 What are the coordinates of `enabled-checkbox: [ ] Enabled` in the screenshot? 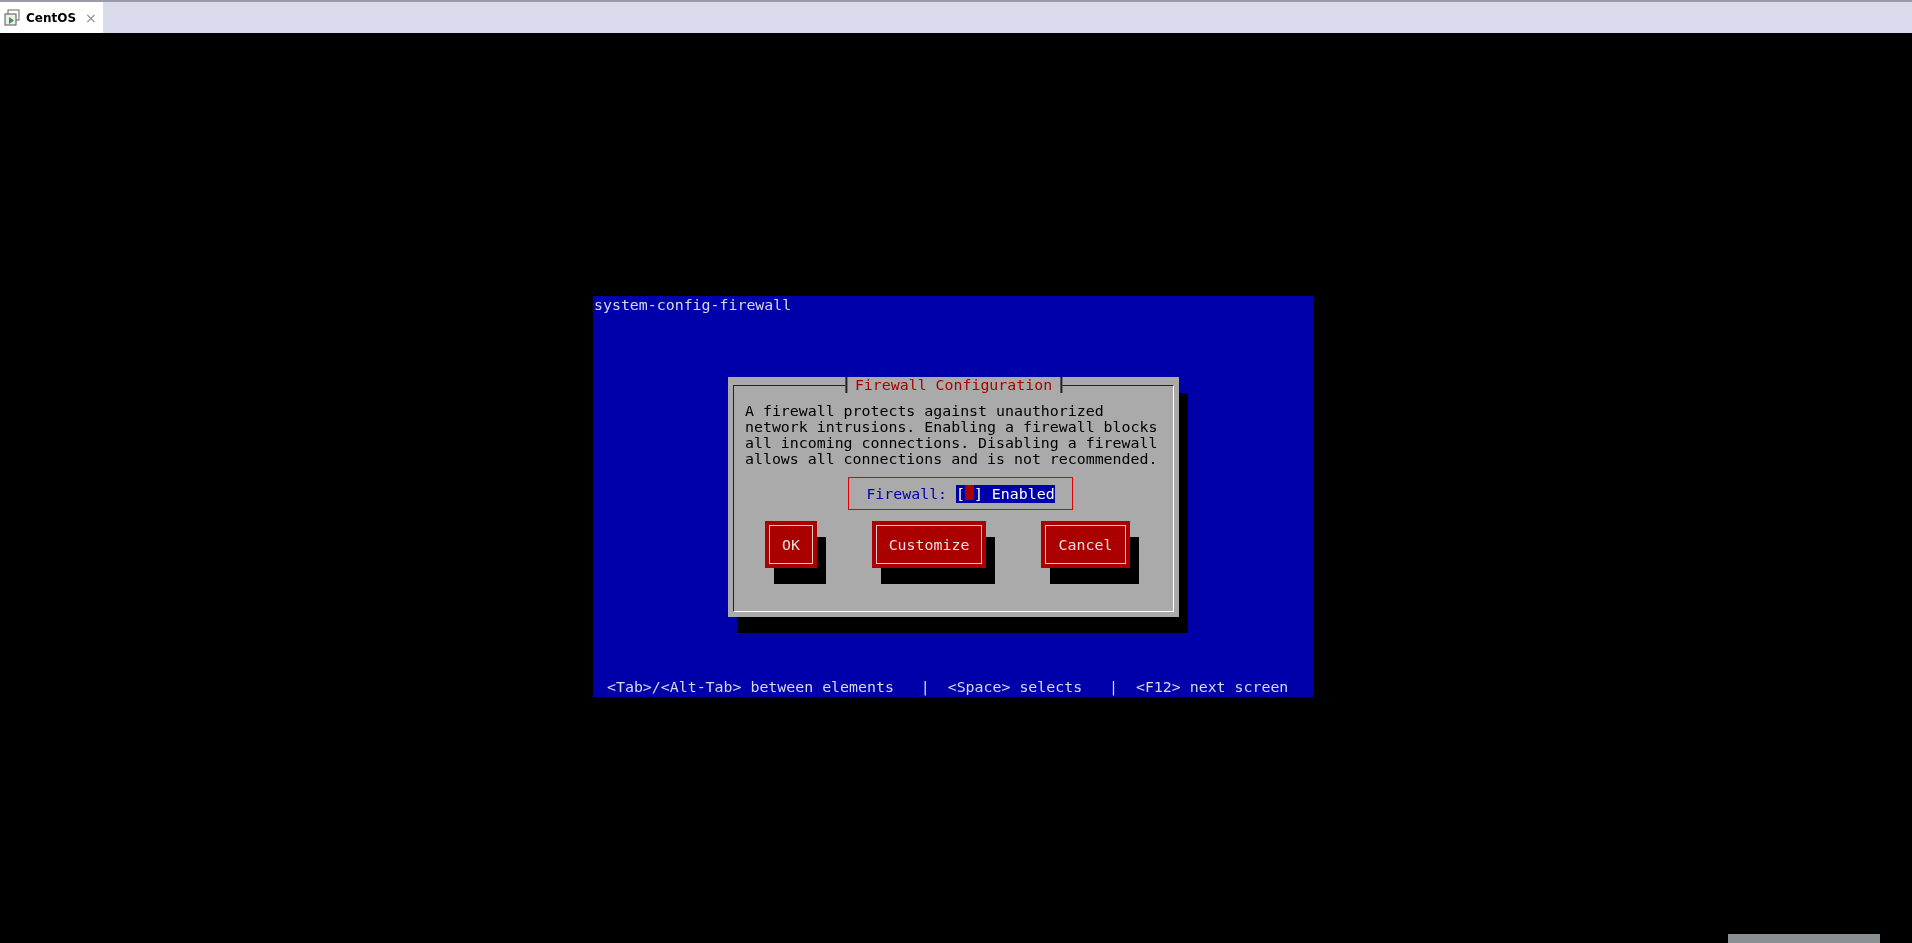 It's located at (1005, 493).